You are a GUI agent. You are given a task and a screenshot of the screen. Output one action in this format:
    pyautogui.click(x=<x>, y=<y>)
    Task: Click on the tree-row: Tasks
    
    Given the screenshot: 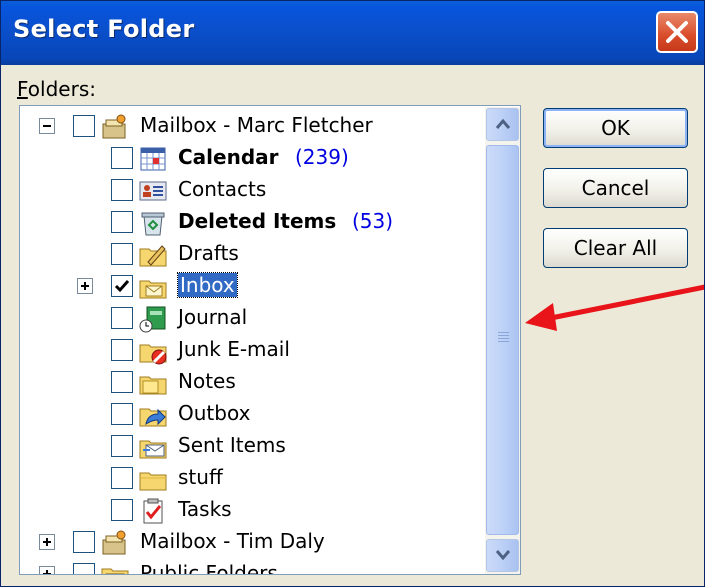 What is the action you would take?
    pyautogui.click(x=250, y=510)
    